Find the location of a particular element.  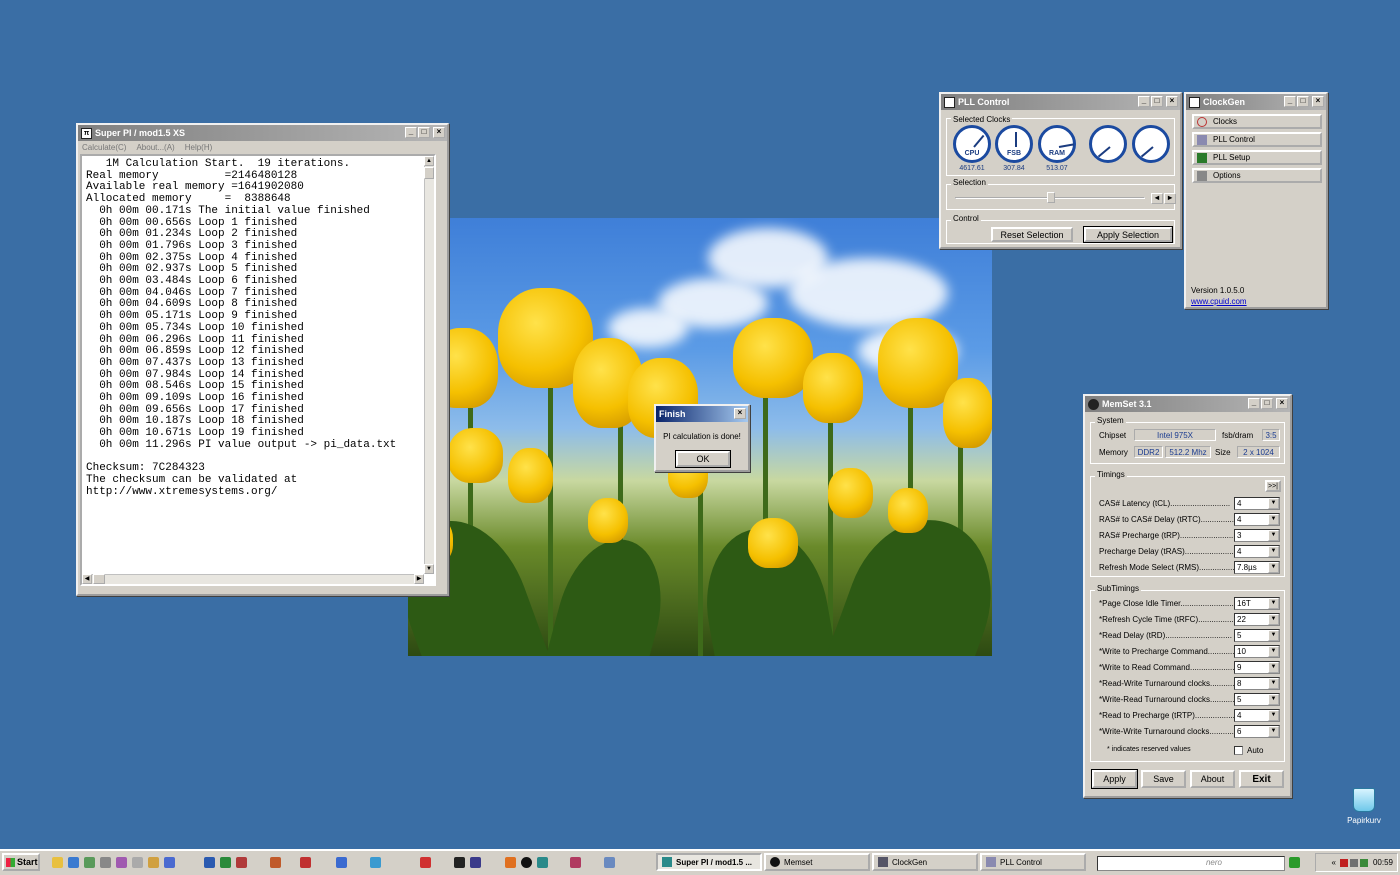

quicklaunch-app3-icon is located at coordinates (305, 862).